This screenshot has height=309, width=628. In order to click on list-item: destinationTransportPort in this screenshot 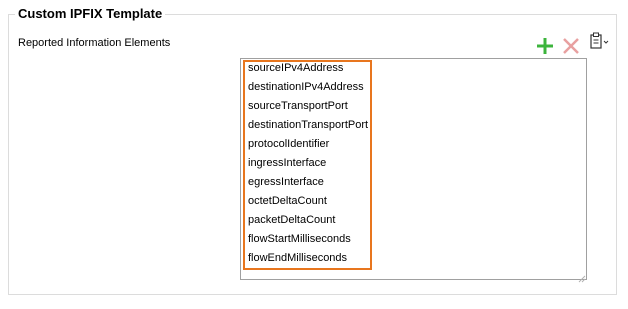, I will do `click(308, 126)`.